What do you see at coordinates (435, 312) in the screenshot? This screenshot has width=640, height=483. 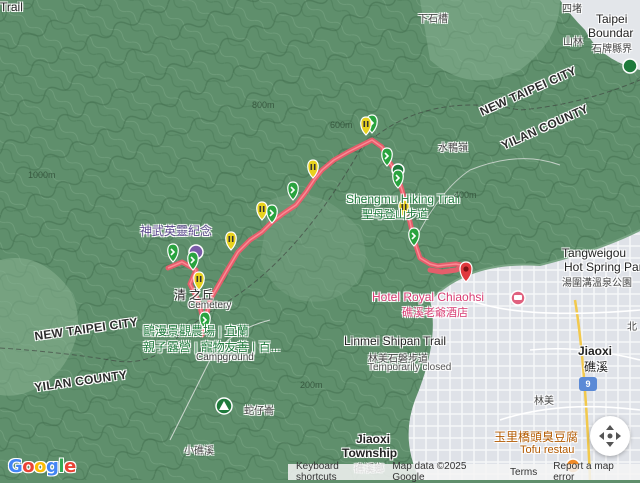 I see `label-hotel-zh: 礁溪老爺酒店` at bounding box center [435, 312].